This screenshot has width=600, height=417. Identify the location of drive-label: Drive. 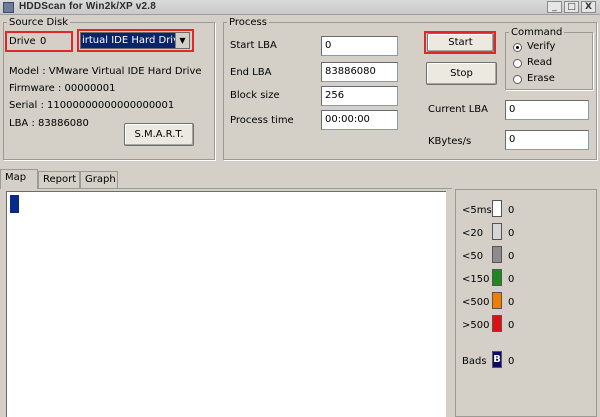
(22, 41).